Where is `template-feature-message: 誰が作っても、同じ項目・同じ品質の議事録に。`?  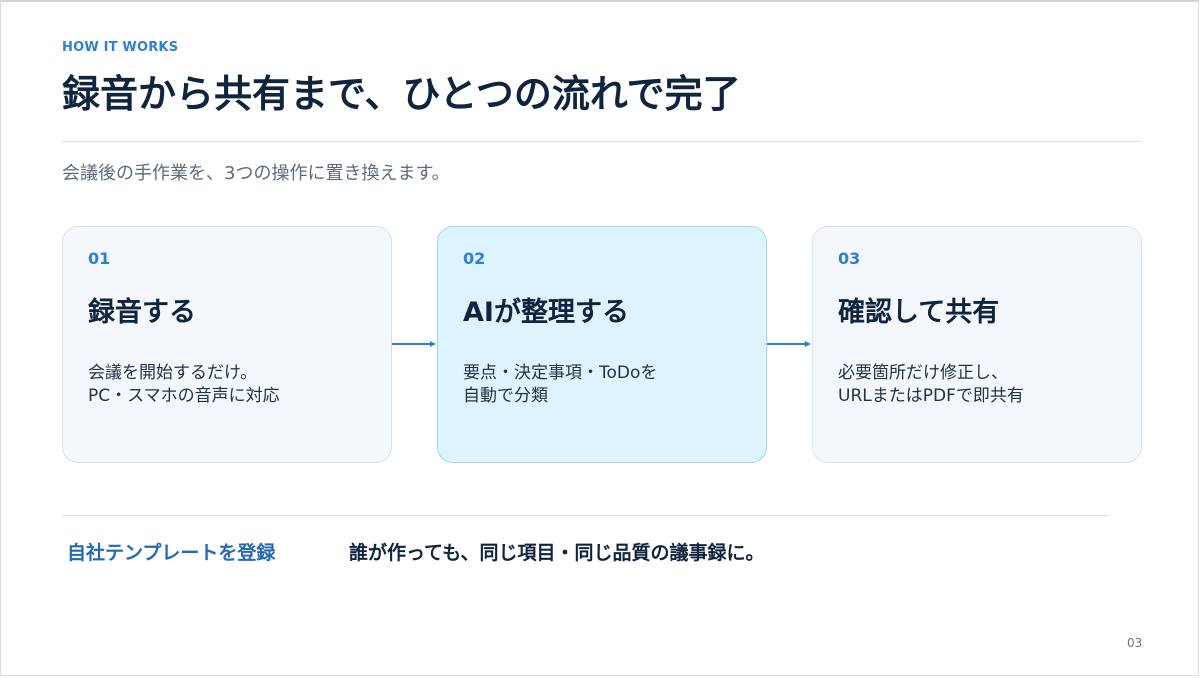
template-feature-message: 誰が作っても、同じ項目・同じ品質の議事録に。 is located at coordinates (557, 553).